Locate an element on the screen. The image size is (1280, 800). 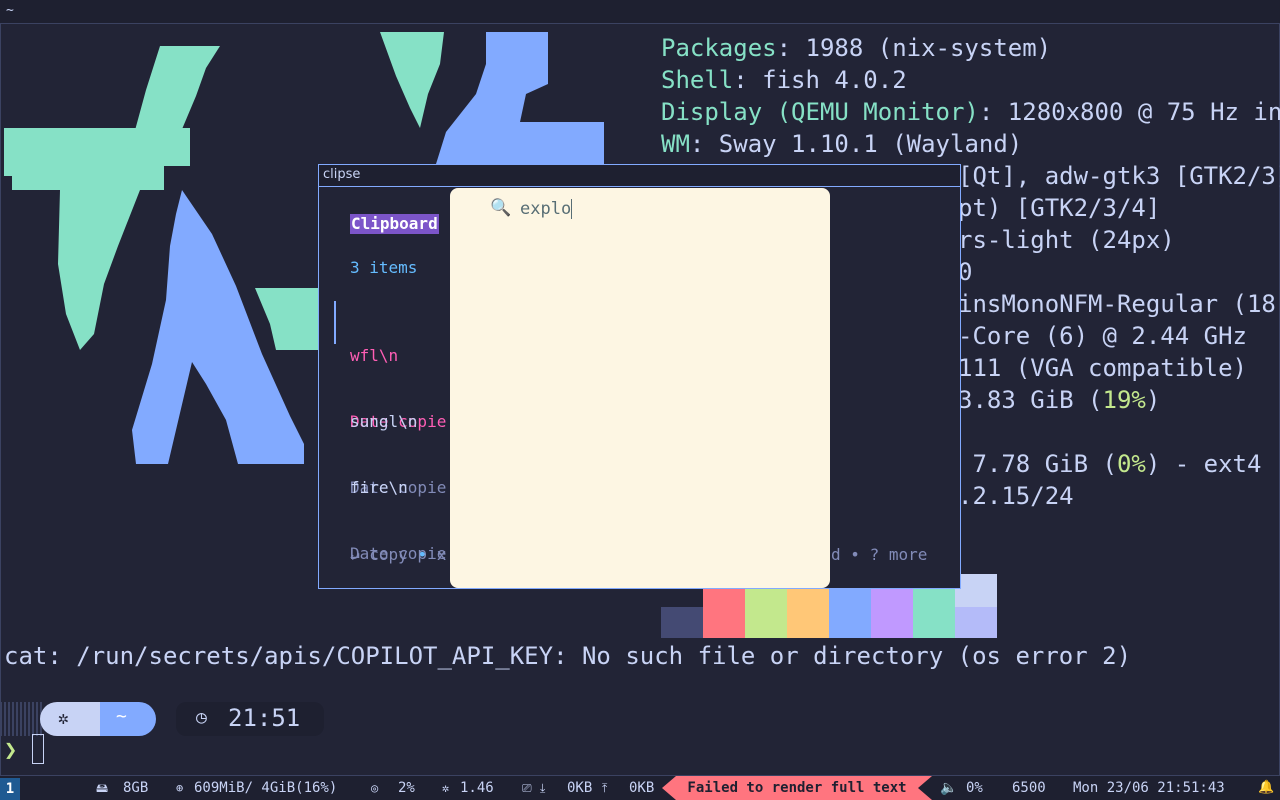
search-input is located at coordinates (660, 209).